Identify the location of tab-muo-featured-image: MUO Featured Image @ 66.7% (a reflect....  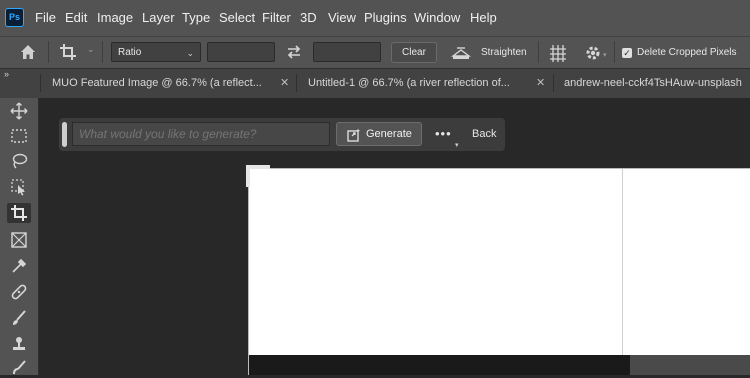
(163, 83).